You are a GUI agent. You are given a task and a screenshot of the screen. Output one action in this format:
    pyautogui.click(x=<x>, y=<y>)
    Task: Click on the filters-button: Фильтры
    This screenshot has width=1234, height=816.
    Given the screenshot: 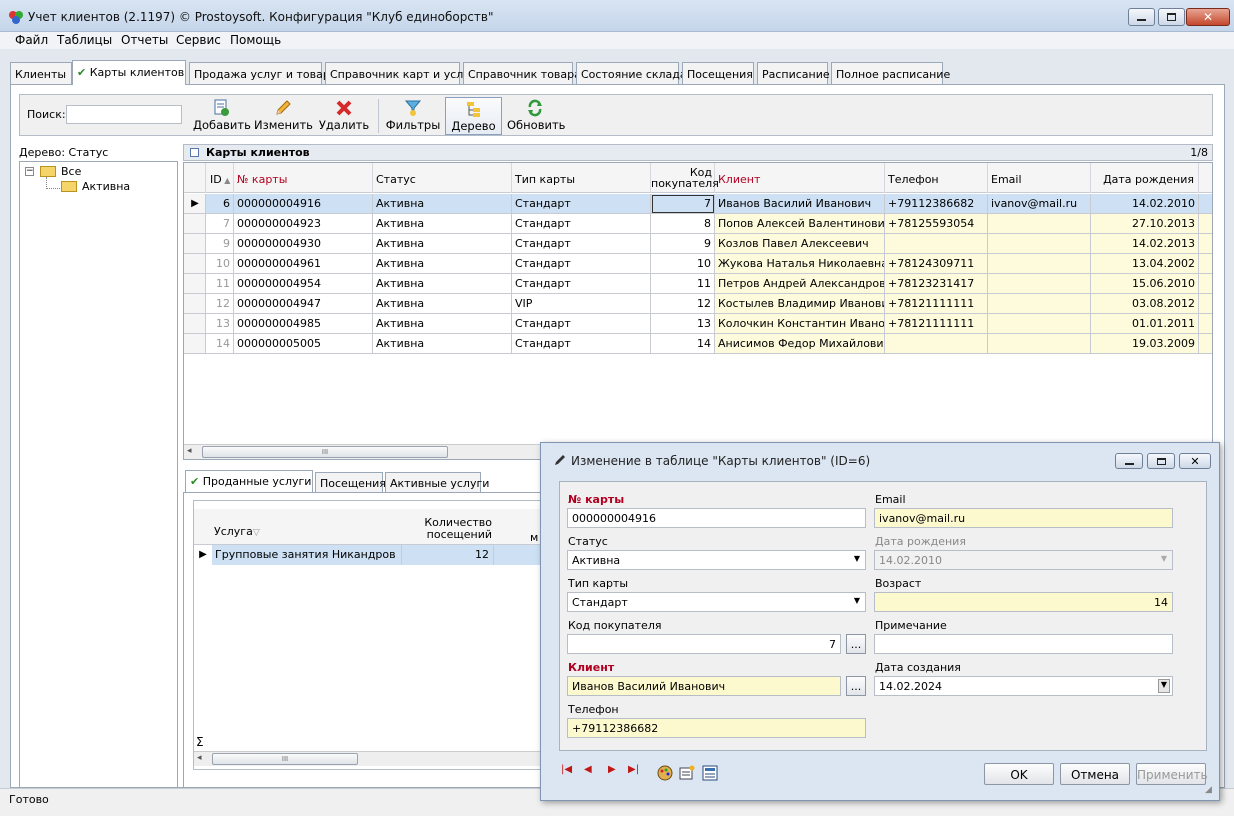 What is the action you would take?
    pyautogui.click(x=413, y=116)
    